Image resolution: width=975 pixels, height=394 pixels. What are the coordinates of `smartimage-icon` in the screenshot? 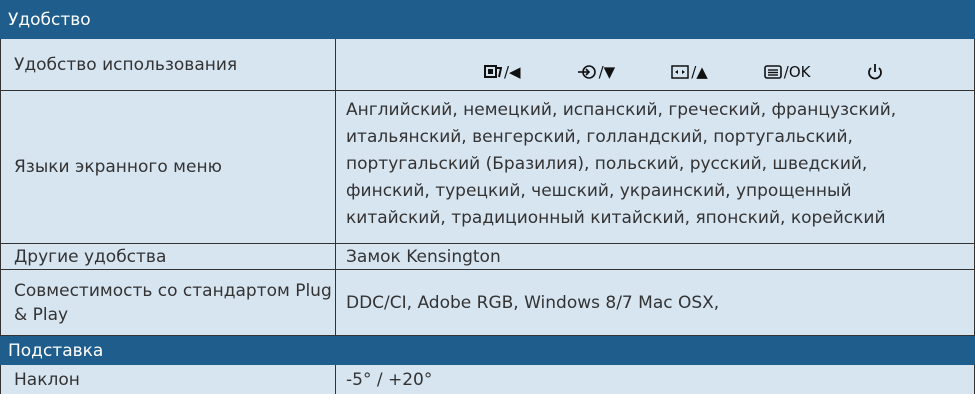 It's located at (493, 71).